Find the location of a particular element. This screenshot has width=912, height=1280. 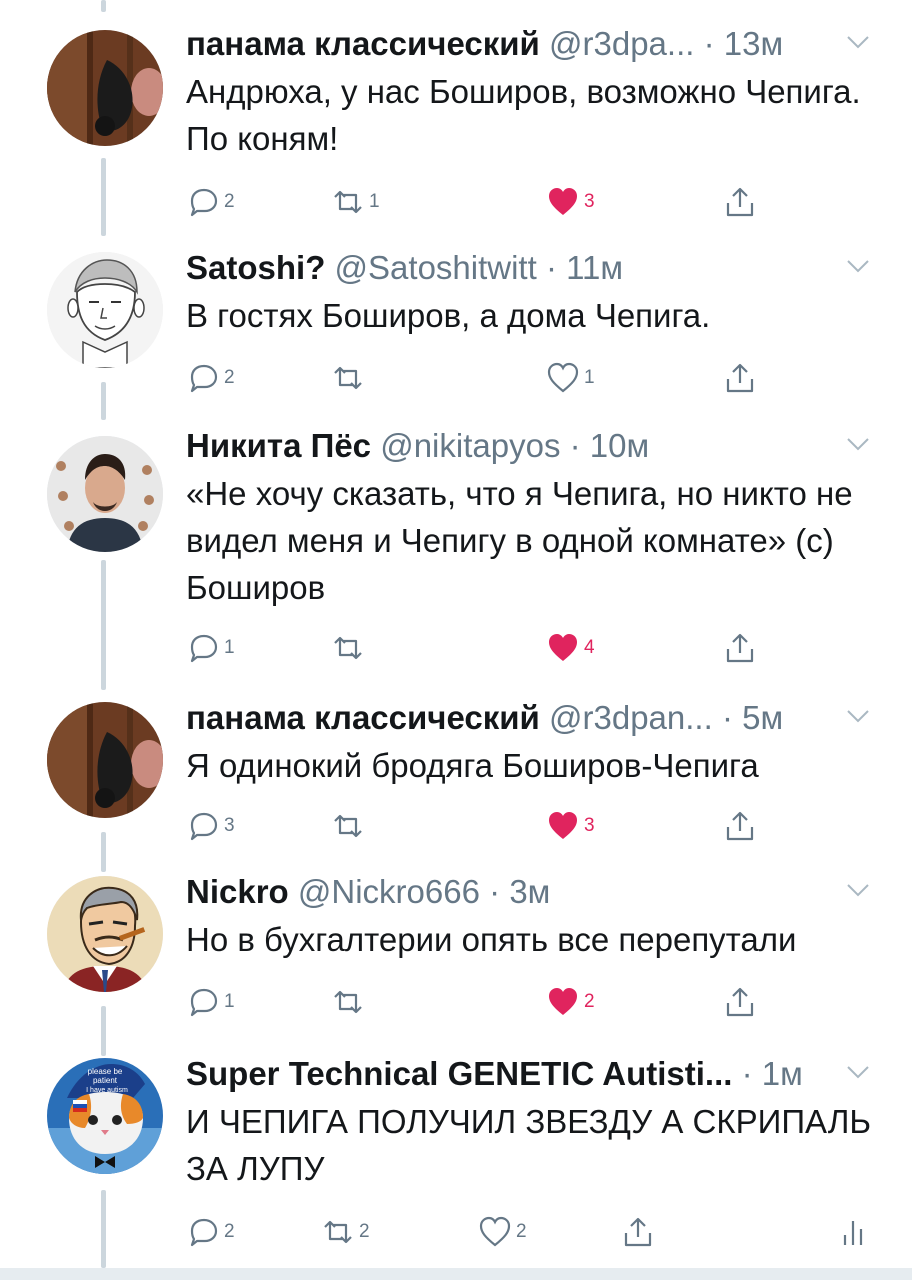

analytics-icon is located at coordinates (853, 1233).